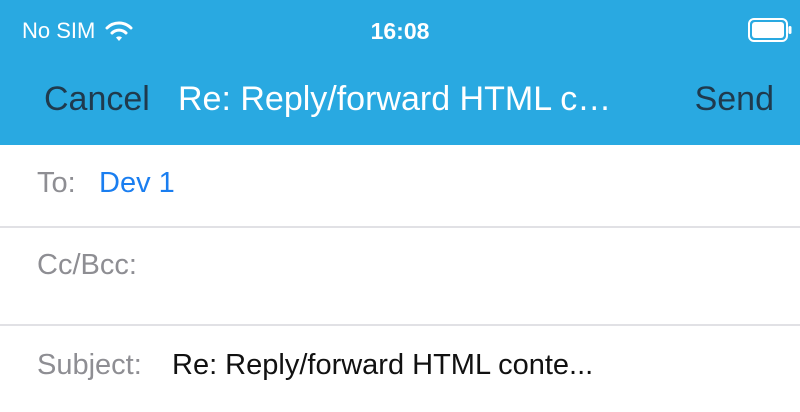 This screenshot has height=412, width=800. What do you see at coordinates (89, 365) in the screenshot?
I see `subject-label: Subject:` at bounding box center [89, 365].